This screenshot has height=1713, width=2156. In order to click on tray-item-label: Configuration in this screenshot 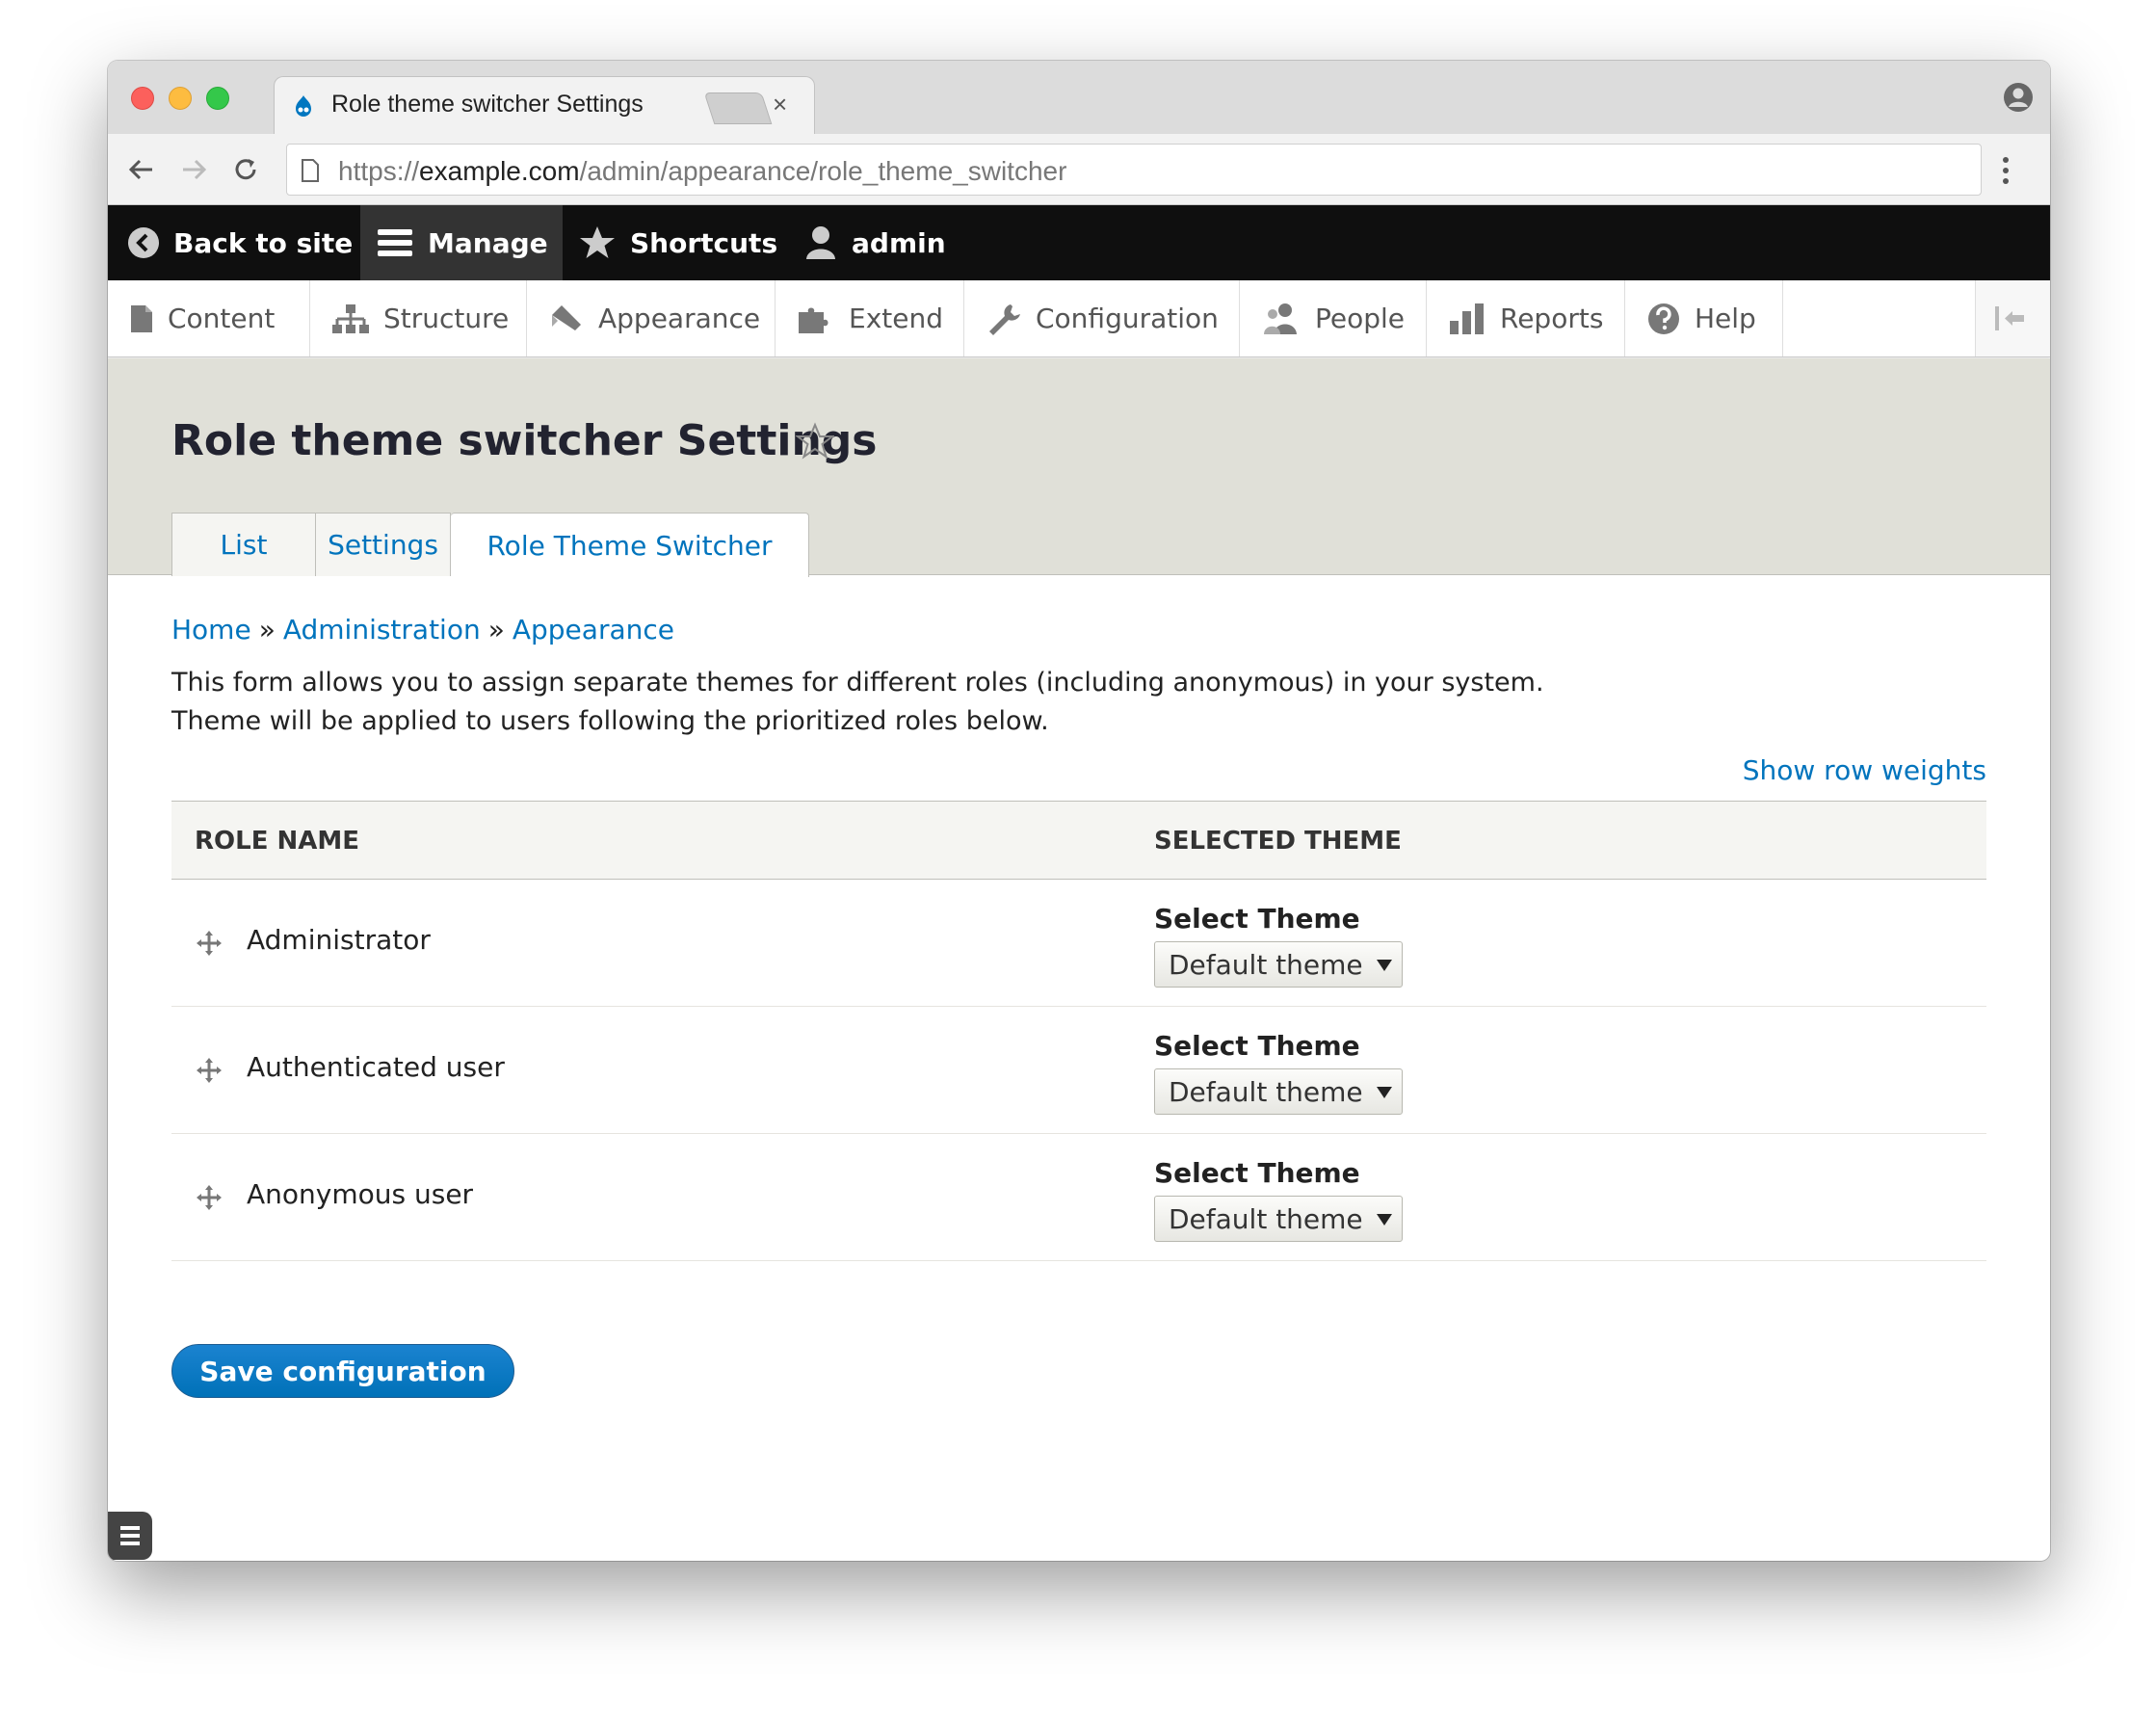, I will do `click(1127, 318)`.